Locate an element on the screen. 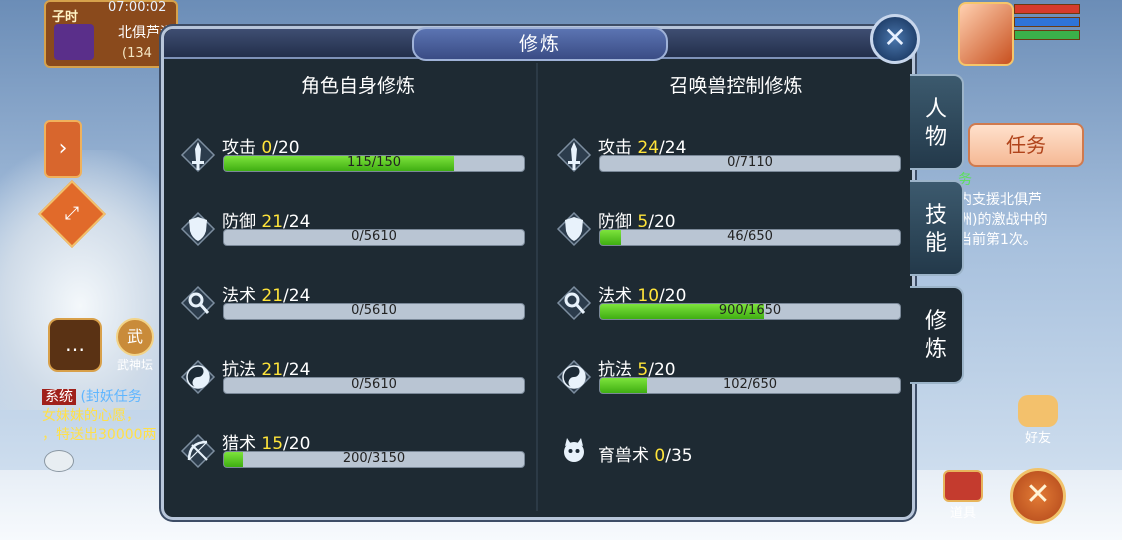 This screenshot has height=540, width=1122. cultivation-row: 攻击 0/20 115/150 is located at coordinates (352, 158).